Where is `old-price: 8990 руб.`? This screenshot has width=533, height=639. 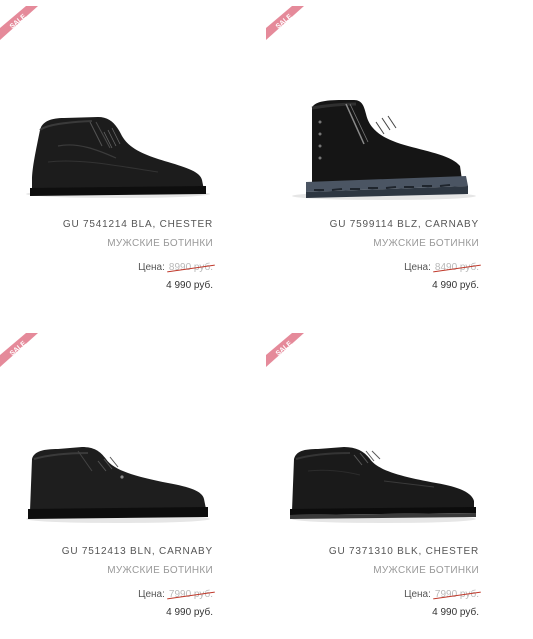
old-price: 8990 руб. is located at coordinates (190, 267).